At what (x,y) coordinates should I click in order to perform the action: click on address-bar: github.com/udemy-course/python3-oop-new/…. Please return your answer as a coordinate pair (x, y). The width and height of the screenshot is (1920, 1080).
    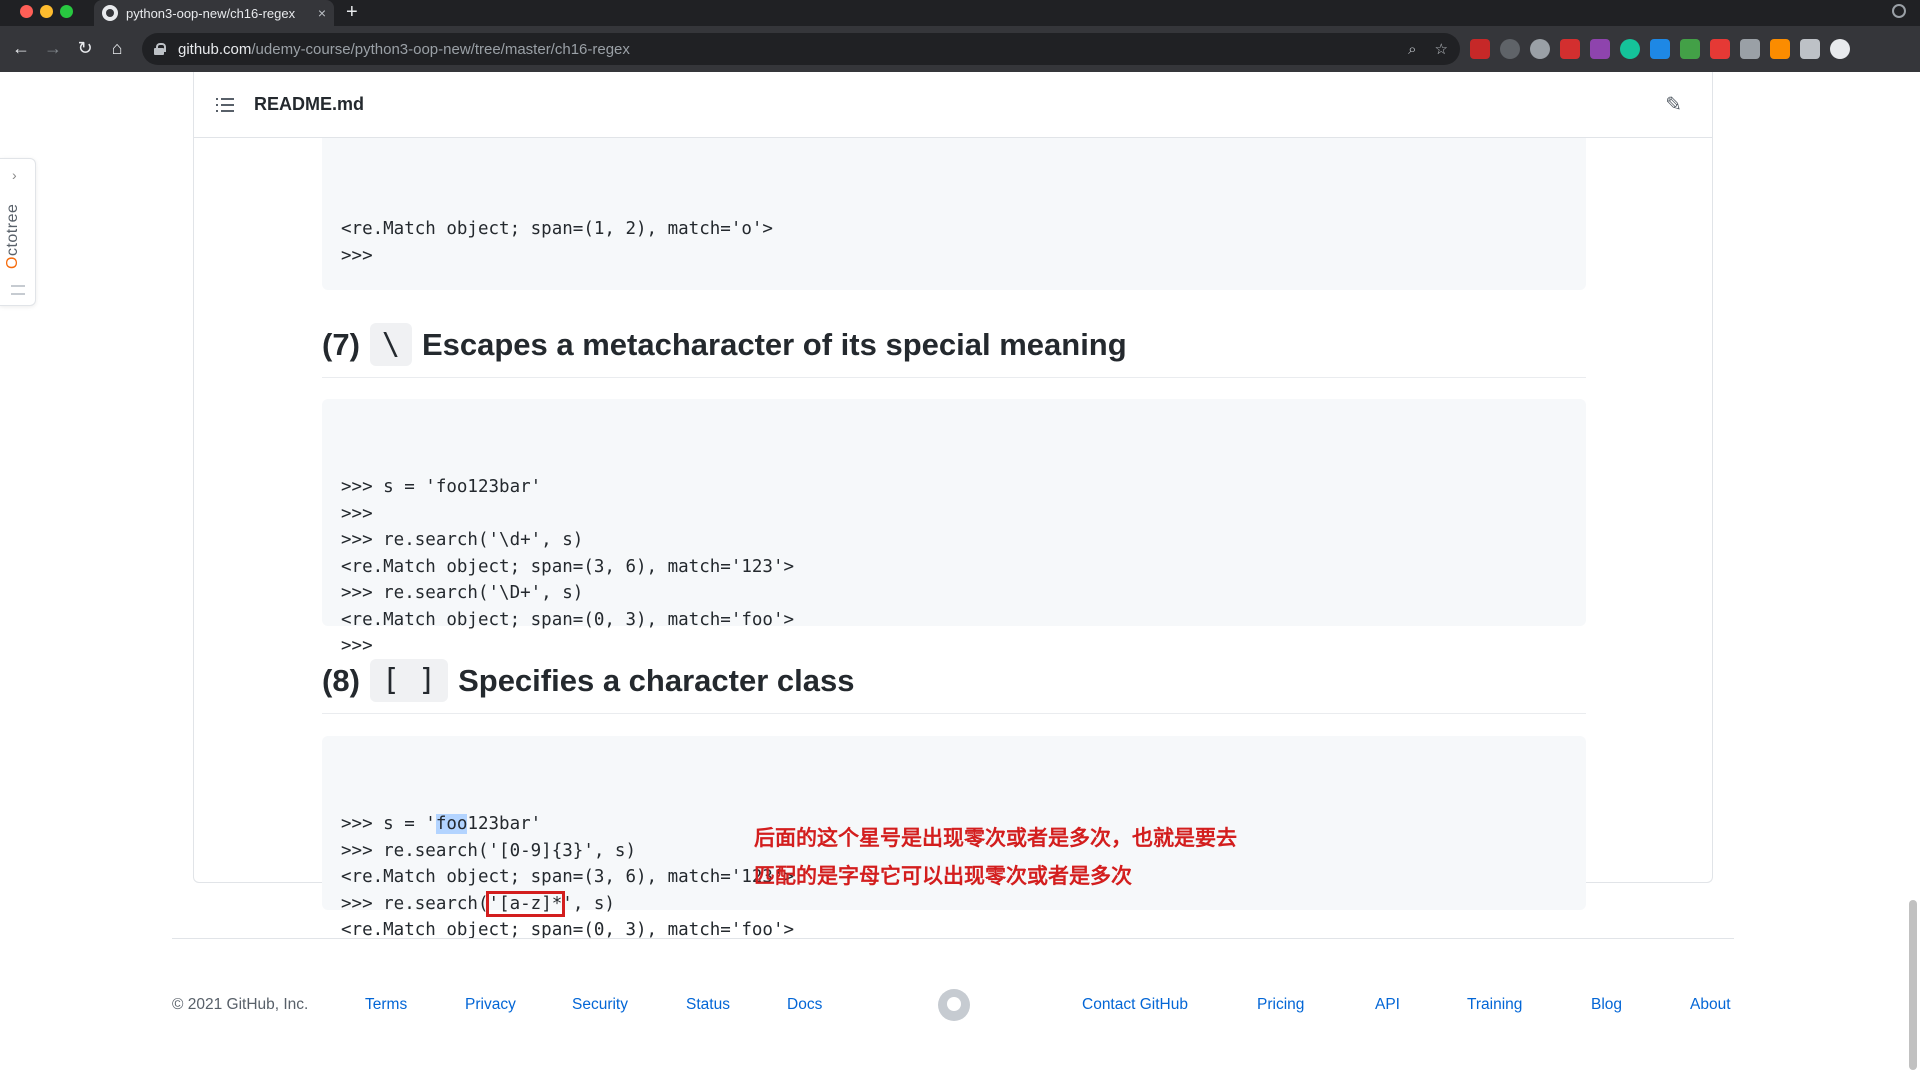
    Looking at the image, I should click on (801, 49).